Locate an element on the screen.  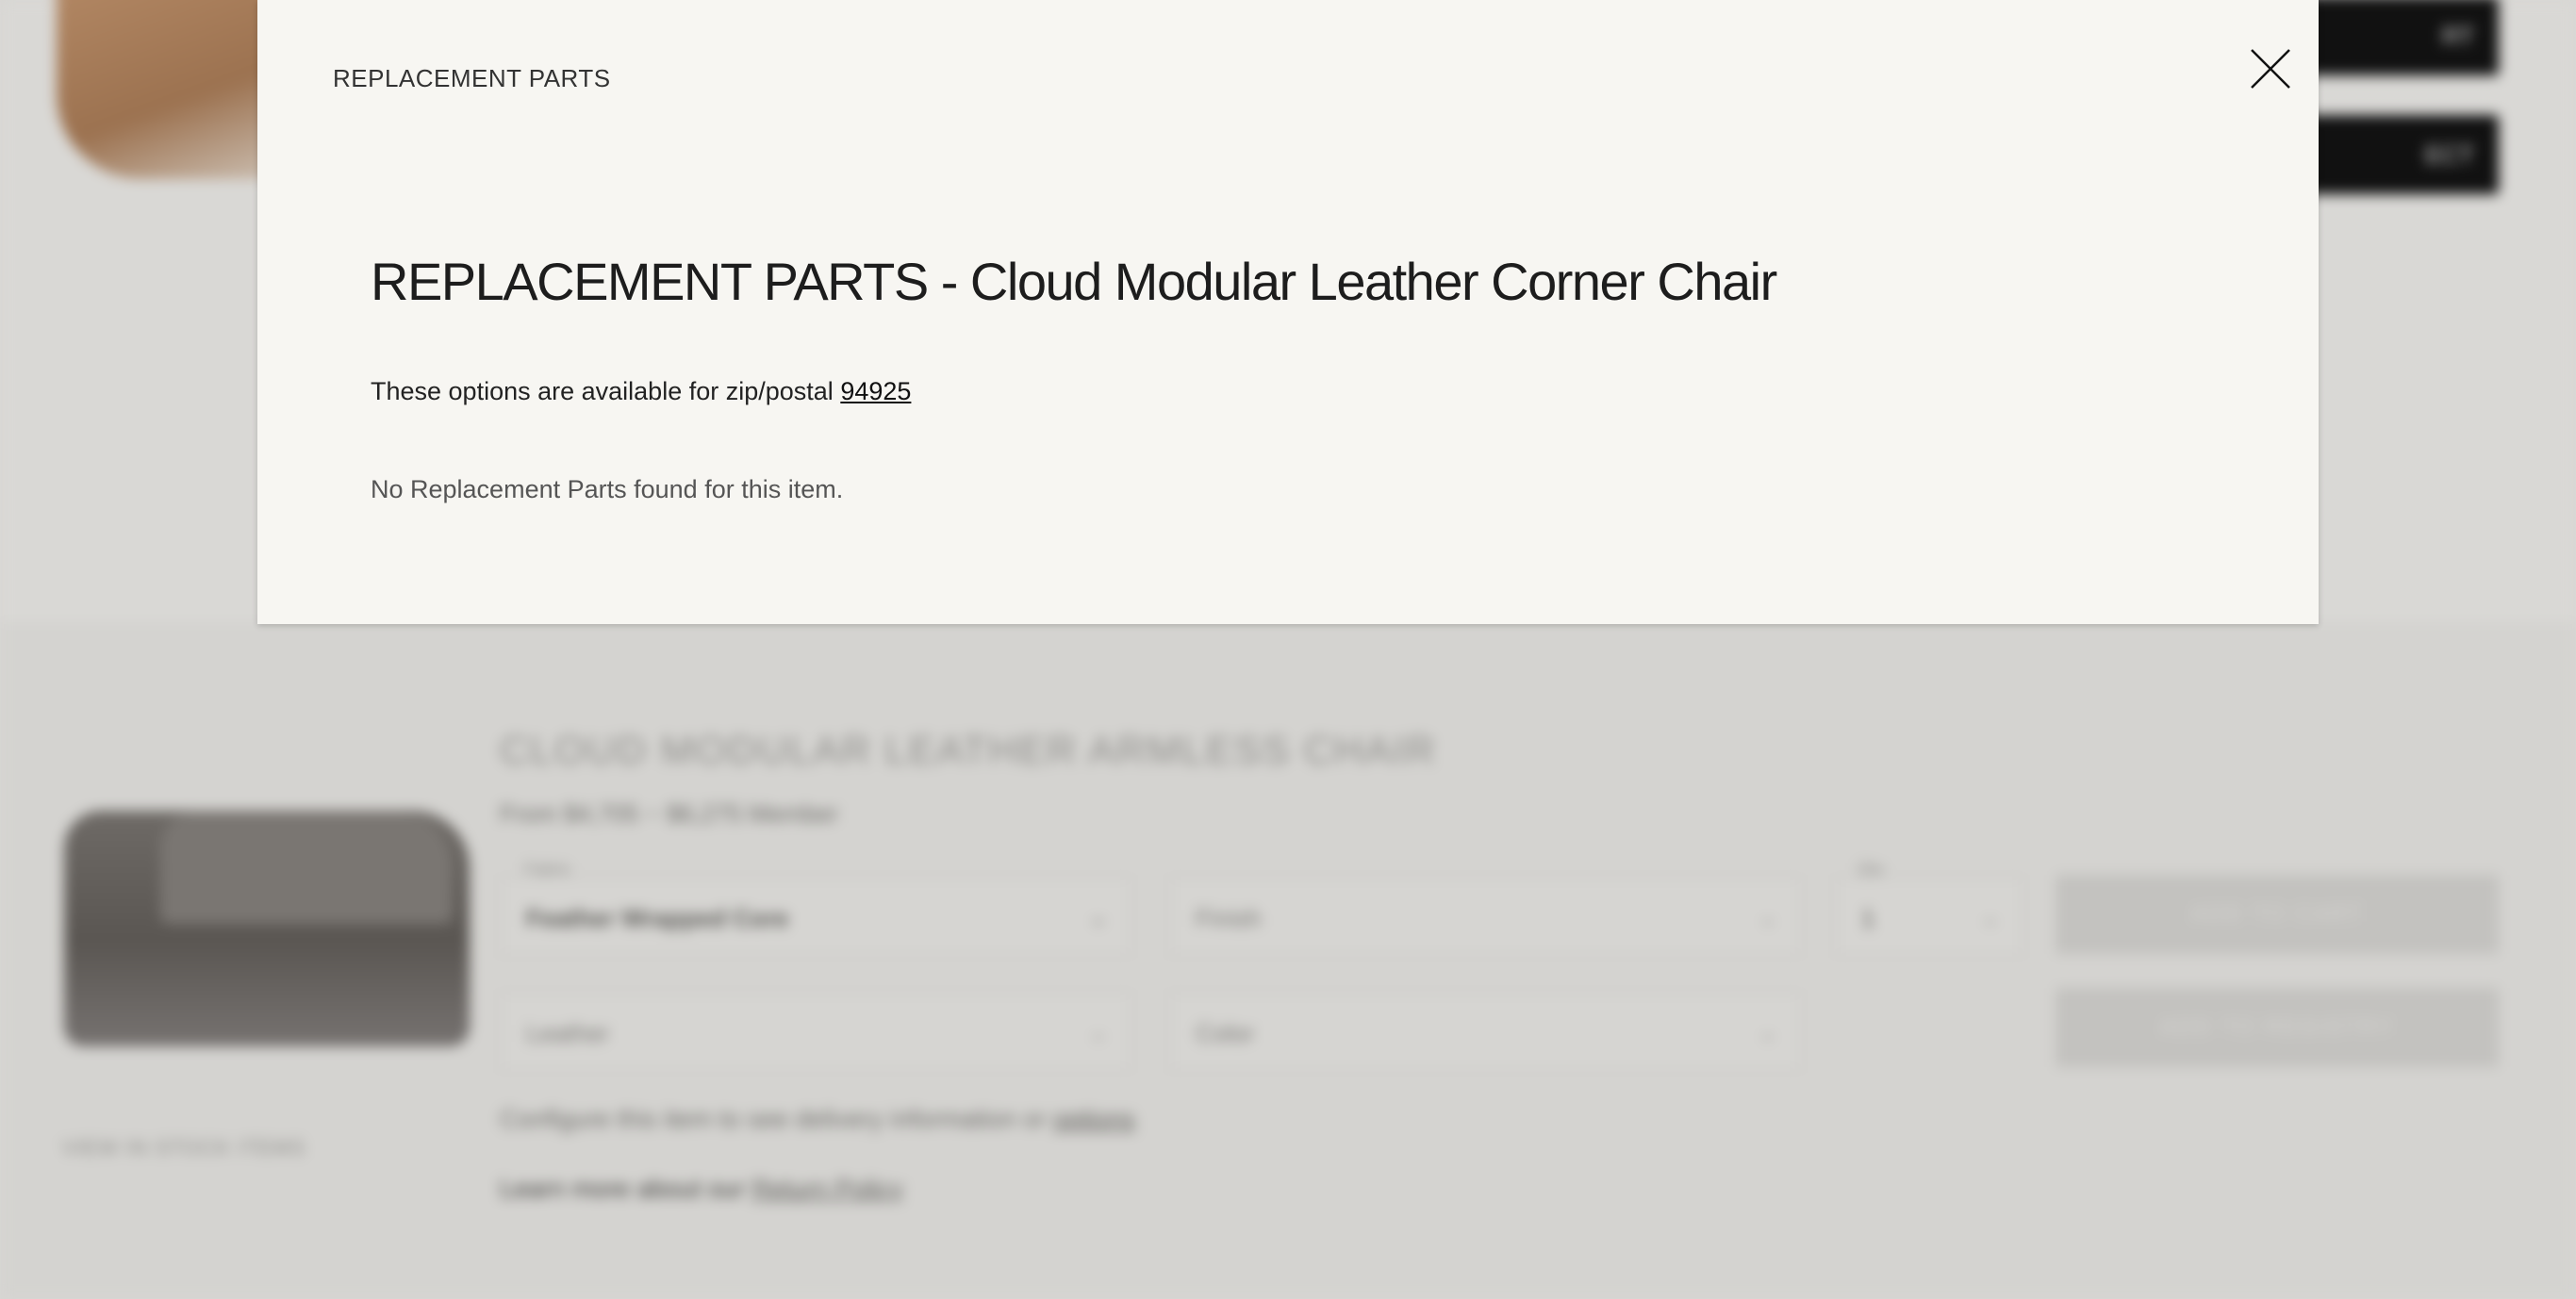
configure-link: options is located at coordinates (1093, 1119).